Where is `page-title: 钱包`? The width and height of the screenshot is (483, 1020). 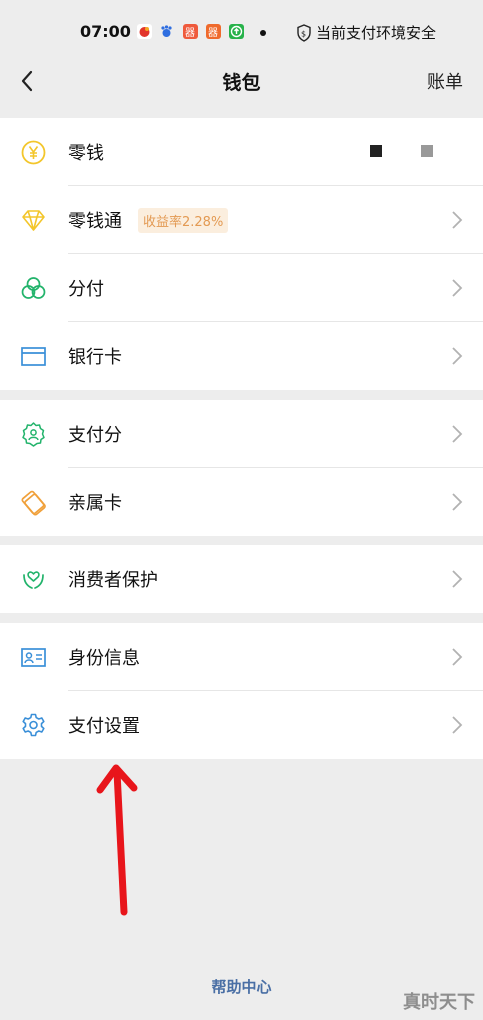 page-title: 钱包 is located at coordinates (241, 83).